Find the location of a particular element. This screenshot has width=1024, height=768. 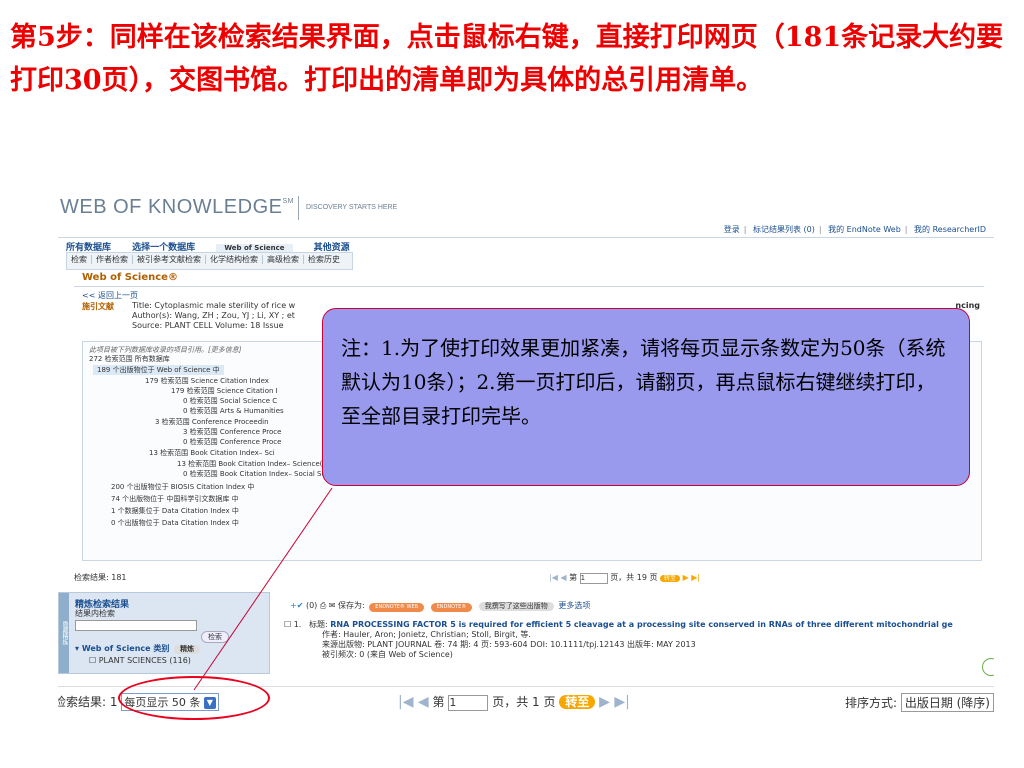

tree-row: 0 检索范围 Conference Proce is located at coordinates (232, 442).